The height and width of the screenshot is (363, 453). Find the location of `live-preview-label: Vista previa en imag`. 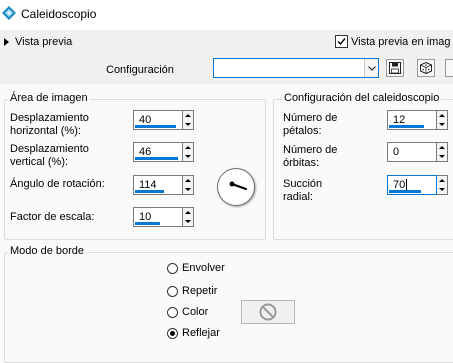

live-preview-label: Vista previa en imag is located at coordinates (401, 41).